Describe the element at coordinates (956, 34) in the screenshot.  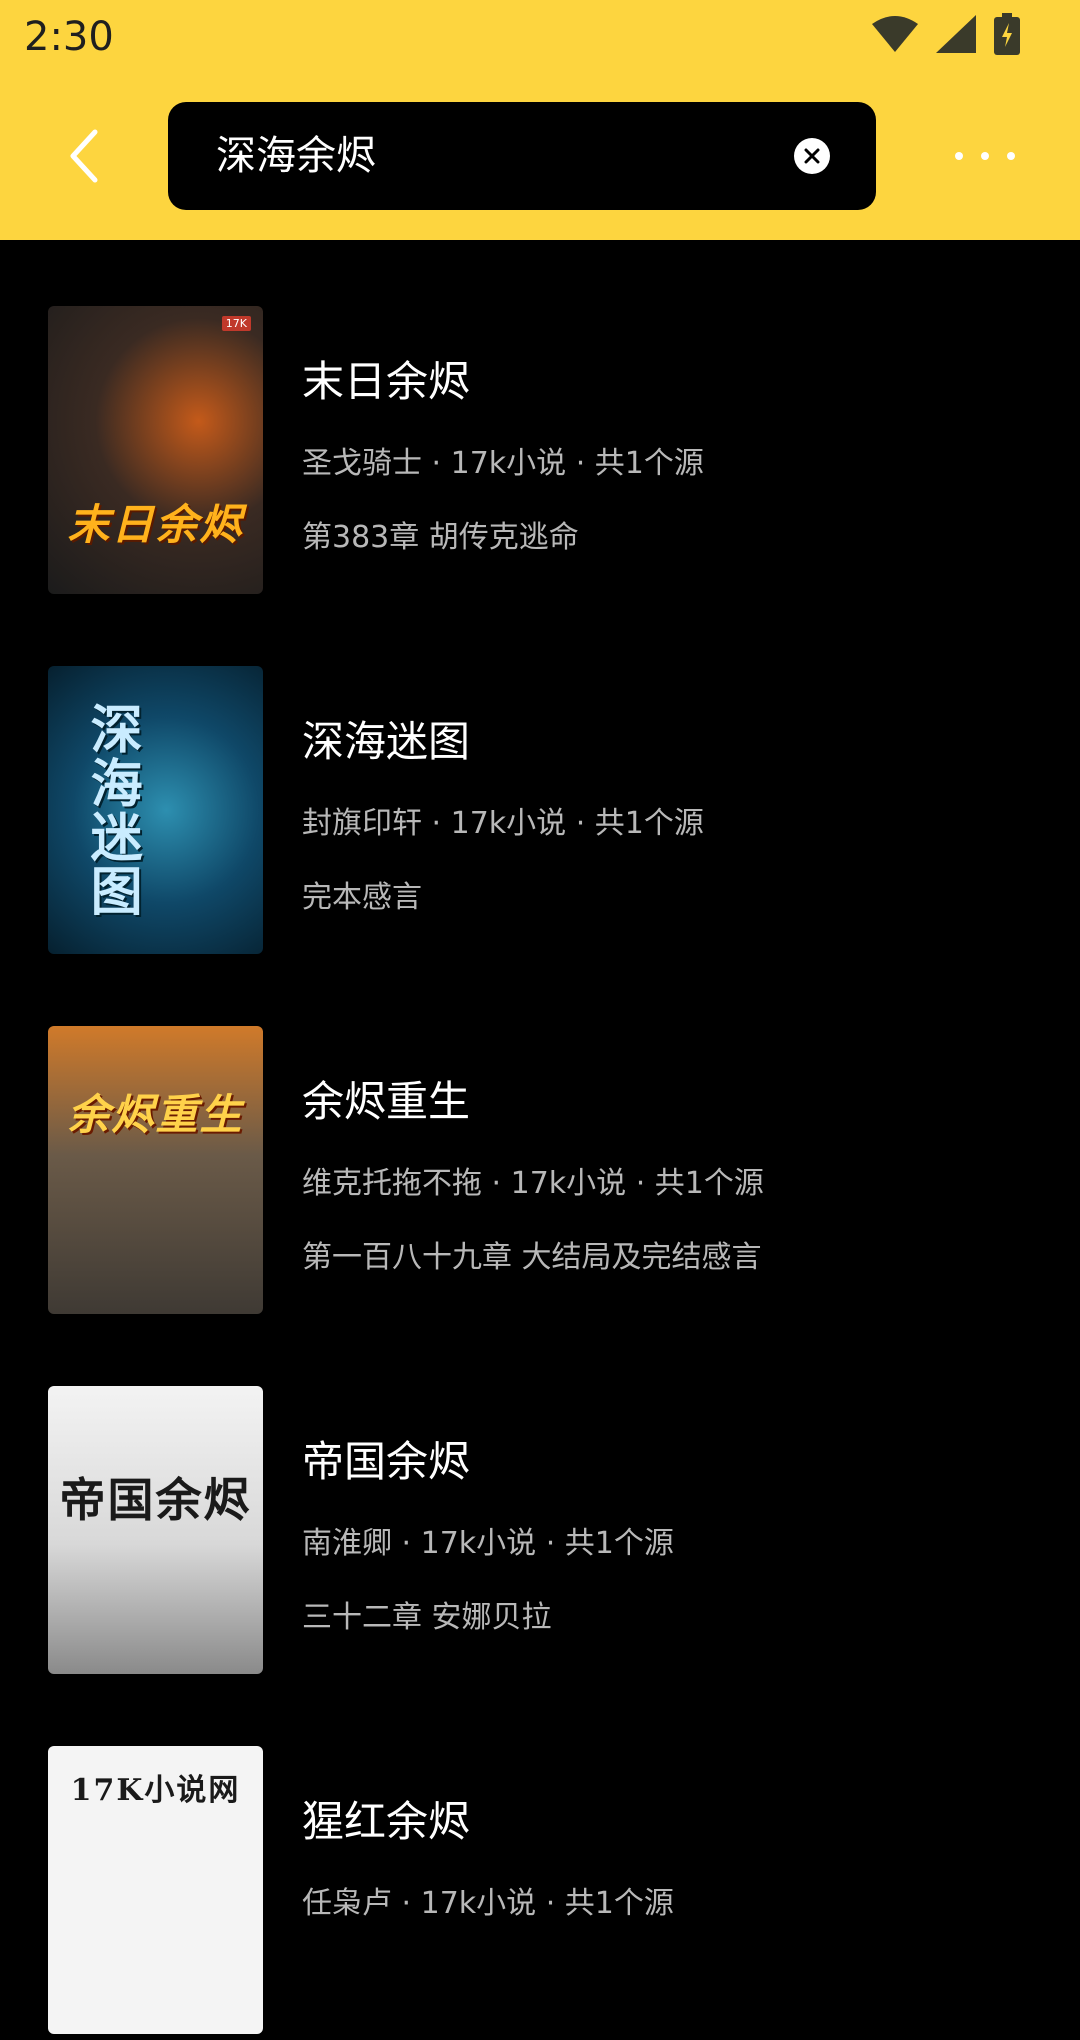
I see `cellular-signal-icon` at that location.